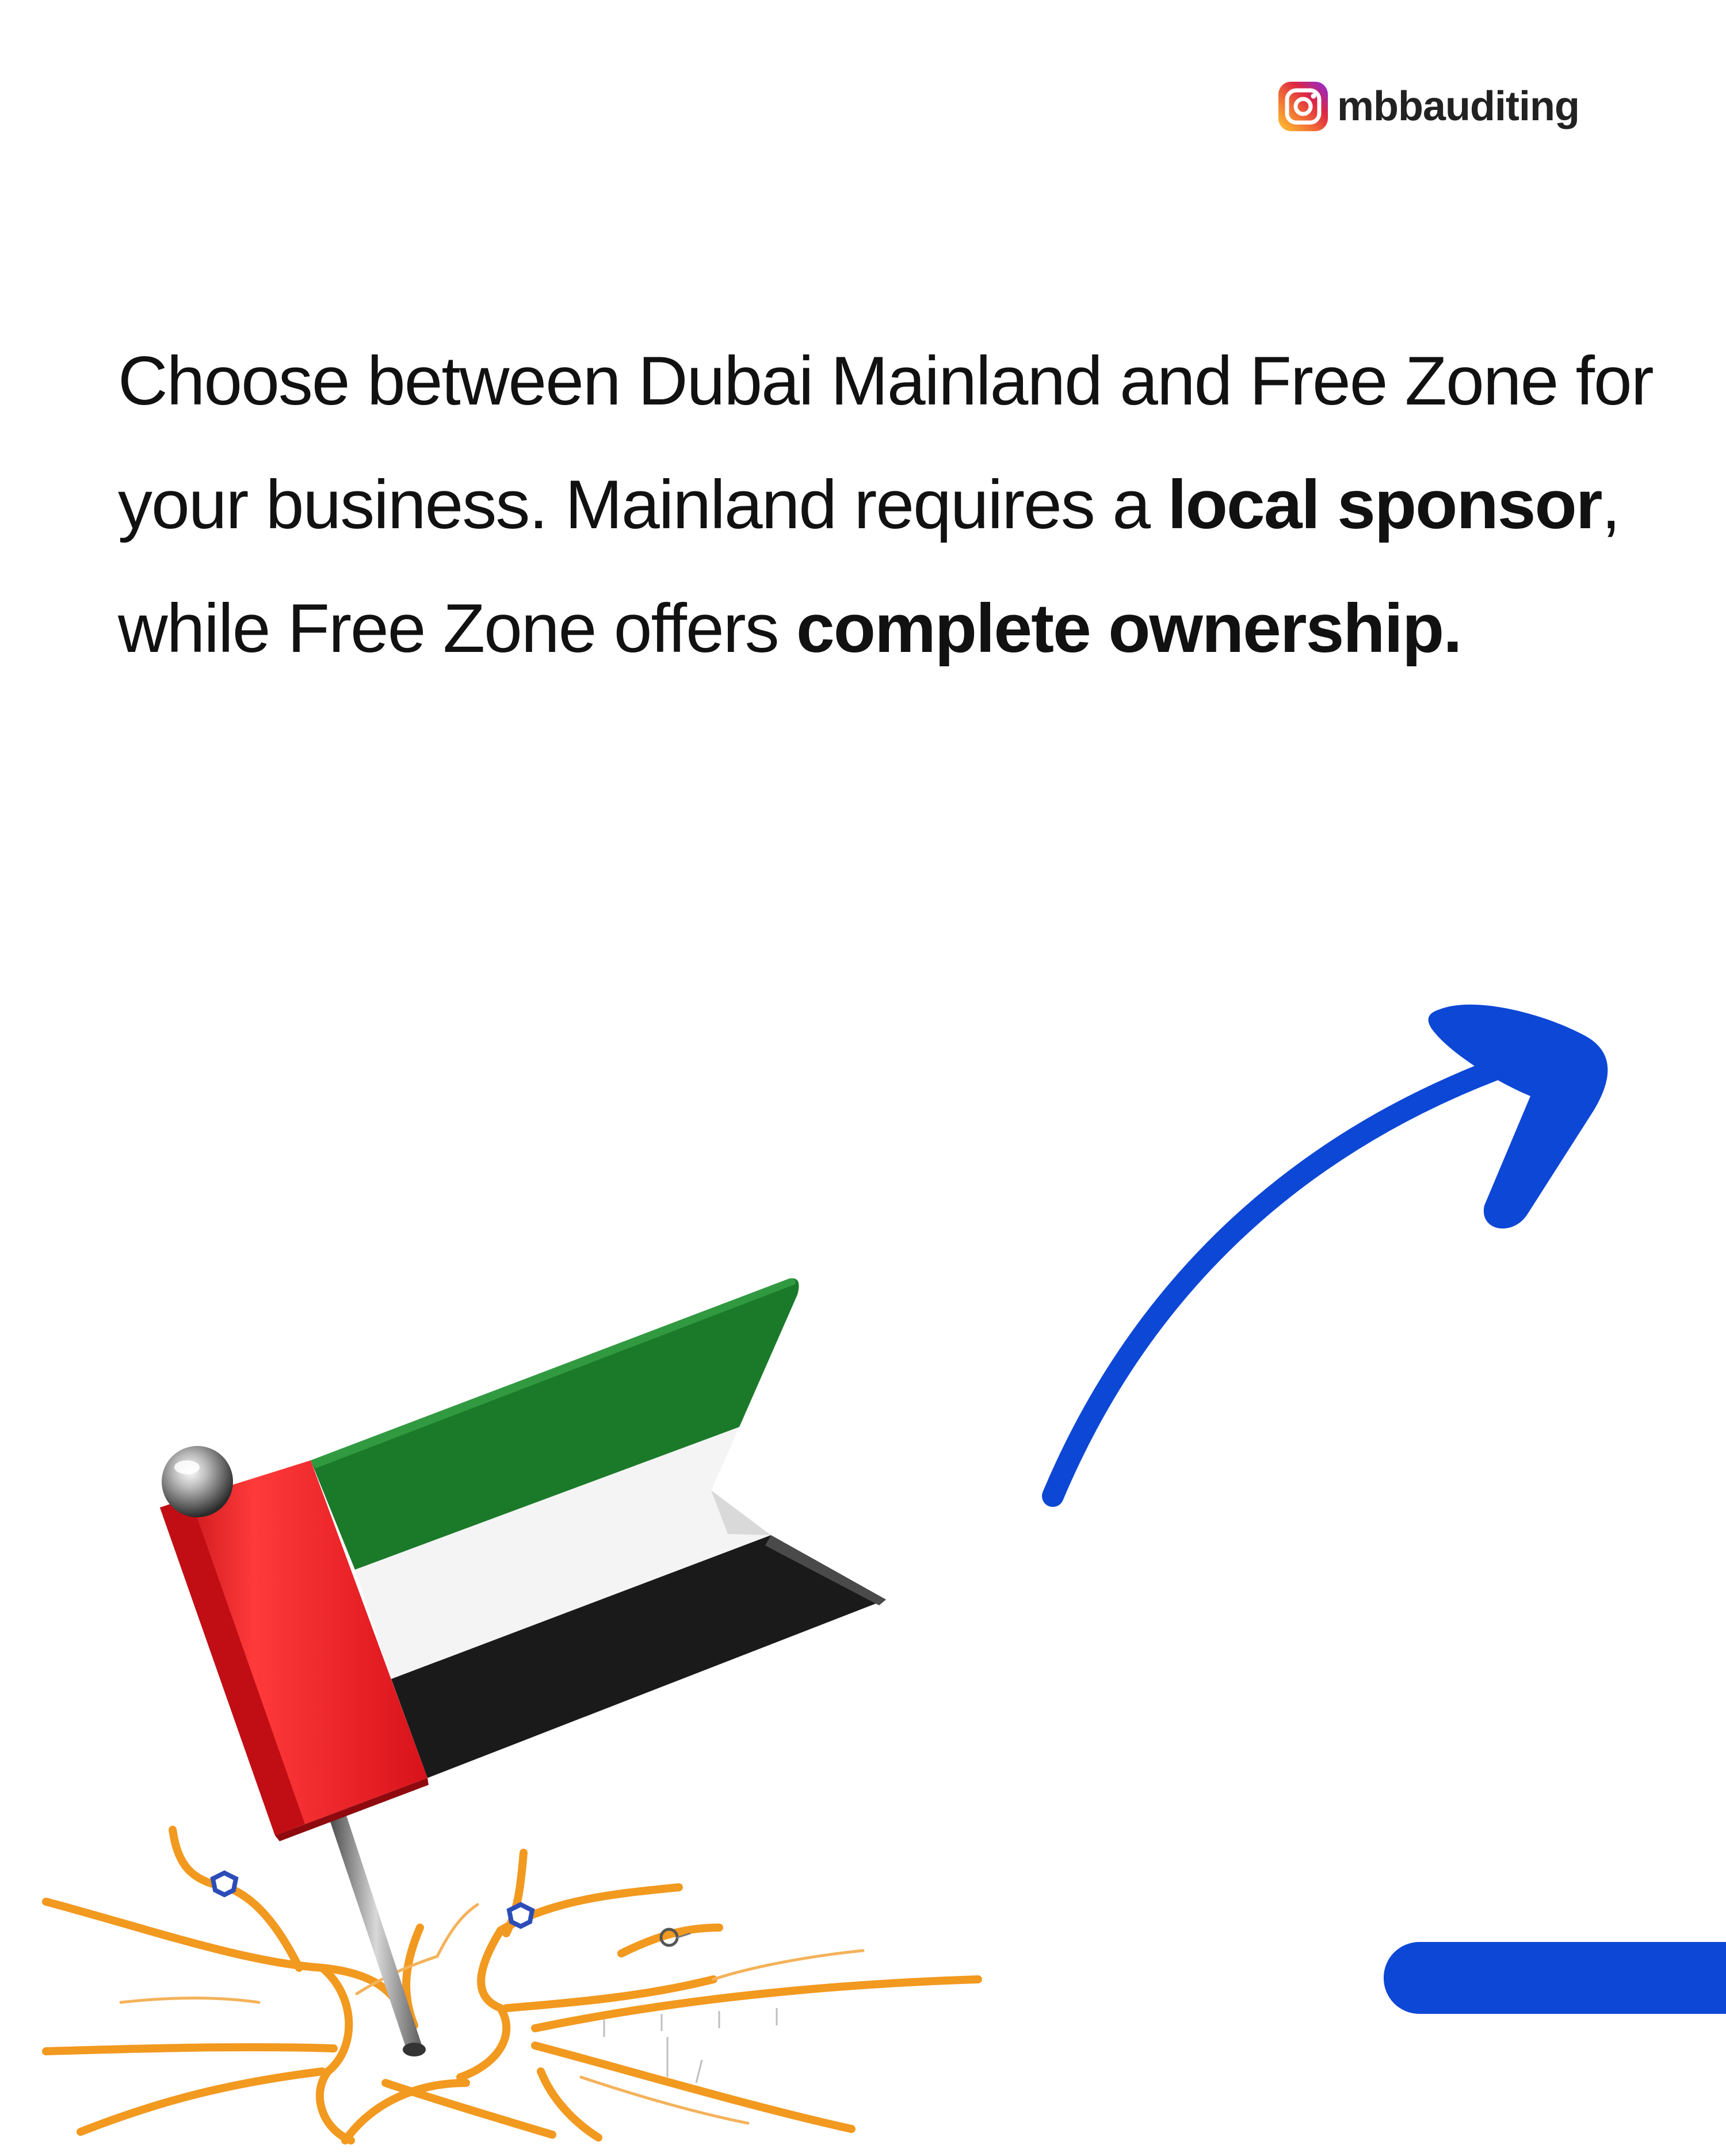 This screenshot has height=2156, width=1726. Describe the element at coordinates (1555, 1978) in the screenshot. I see `decorative-pill-bar` at that location.